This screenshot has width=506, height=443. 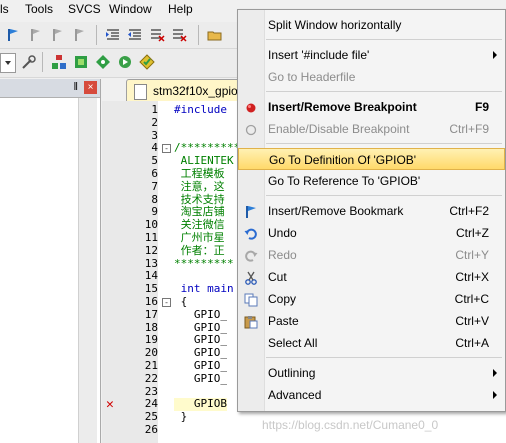 What do you see at coordinates (251, 277) in the screenshot?
I see `cut-icon` at bounding box center [251, 277].